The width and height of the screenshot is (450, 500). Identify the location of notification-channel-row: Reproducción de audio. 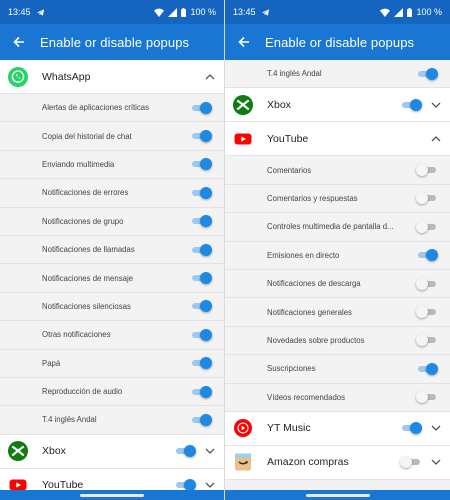
(112, 392).